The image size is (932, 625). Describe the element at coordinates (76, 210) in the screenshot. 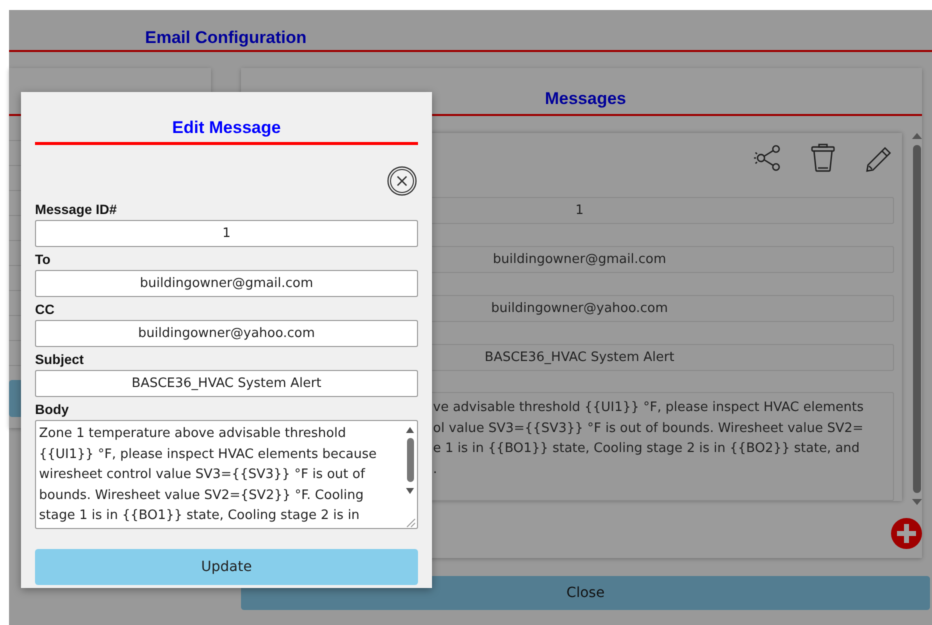

I see `field-label: Message ID#` at that location.